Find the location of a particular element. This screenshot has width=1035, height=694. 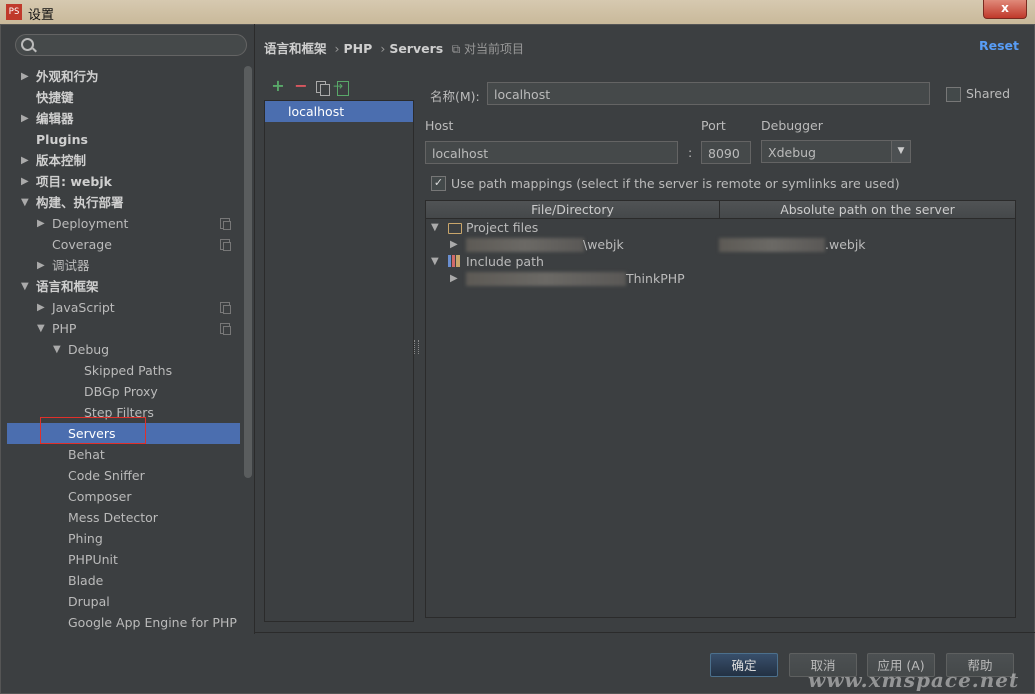

sidebar-item: ▼ 构建、执行部署 is located at coordinates (123, 202).